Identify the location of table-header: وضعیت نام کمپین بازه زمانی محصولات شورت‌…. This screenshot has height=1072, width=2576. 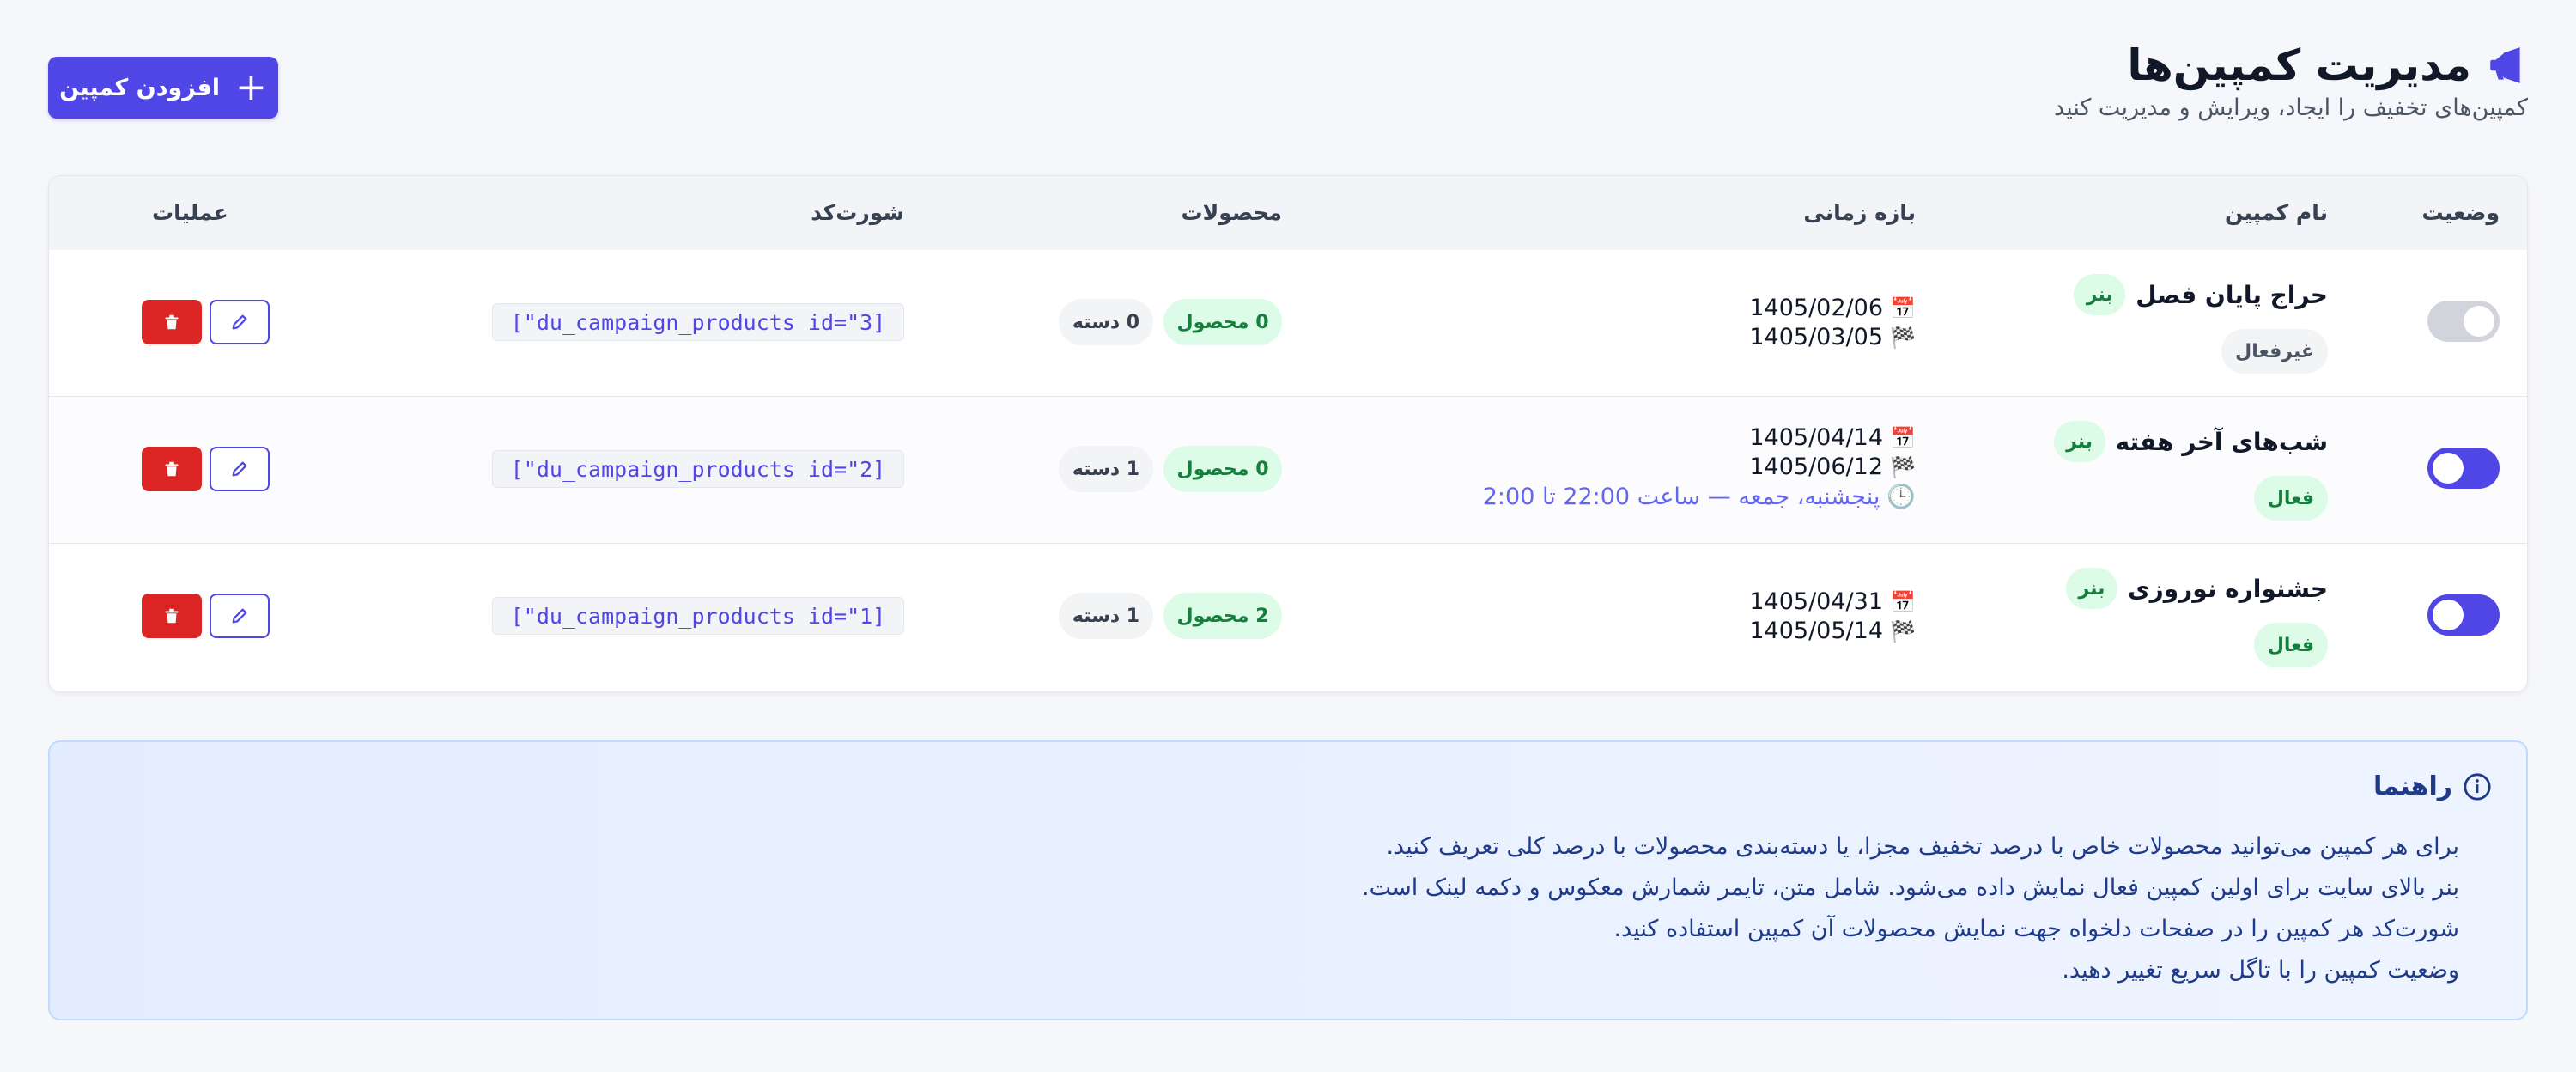
(1288, 213).